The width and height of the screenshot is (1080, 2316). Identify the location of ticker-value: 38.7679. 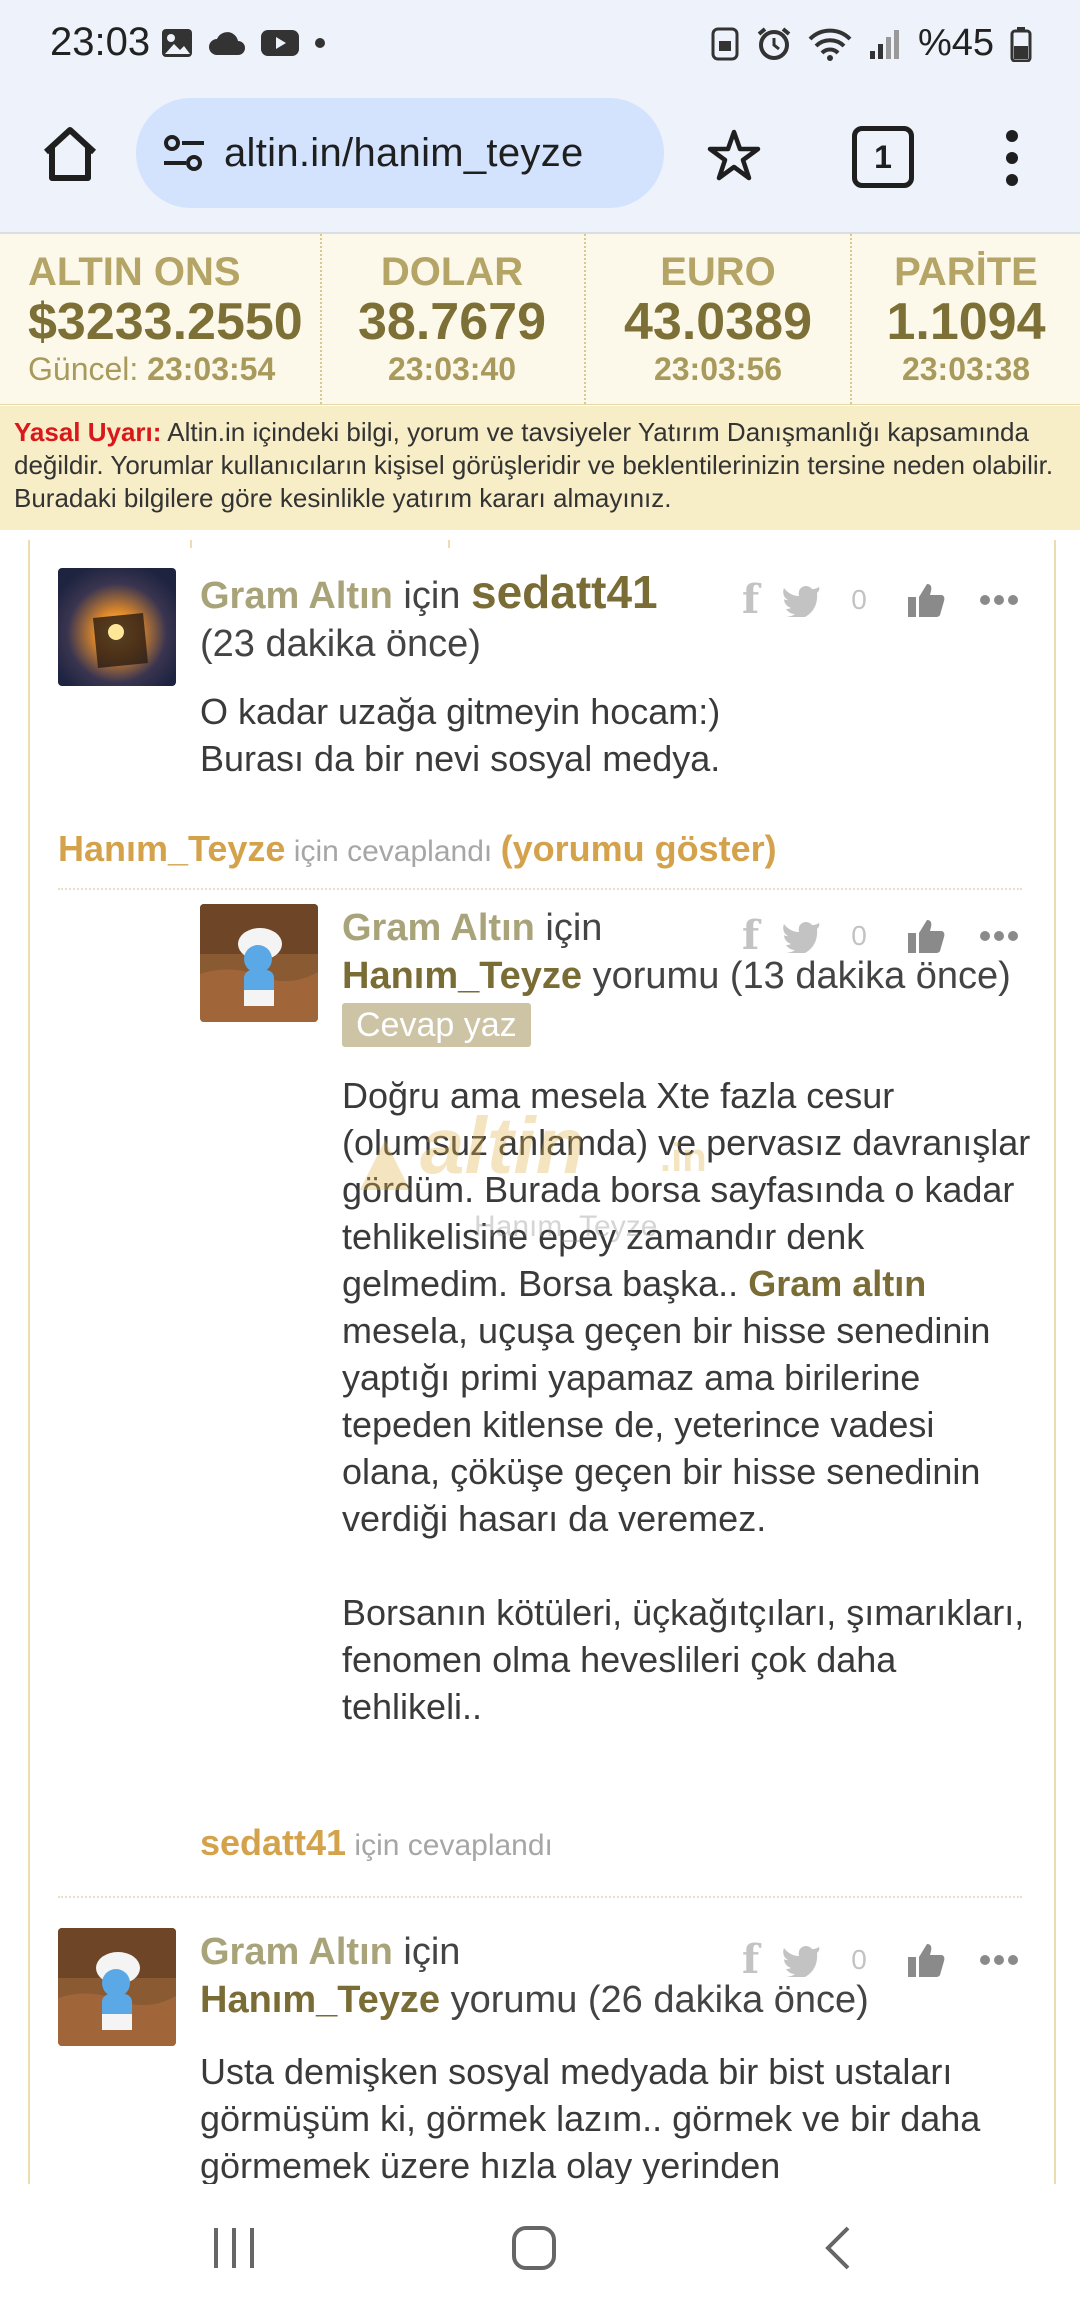
(452, 322).